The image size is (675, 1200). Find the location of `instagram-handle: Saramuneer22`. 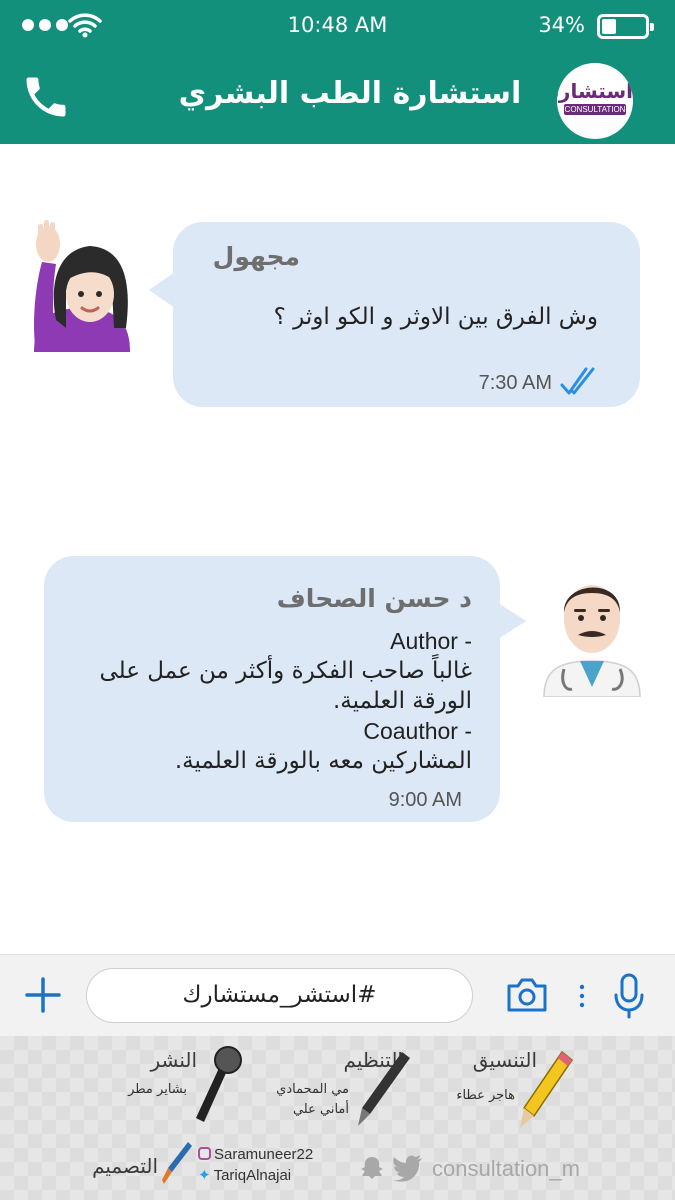

instagram-handle: Saramuneer22 is located at coordinates (255, 1154).